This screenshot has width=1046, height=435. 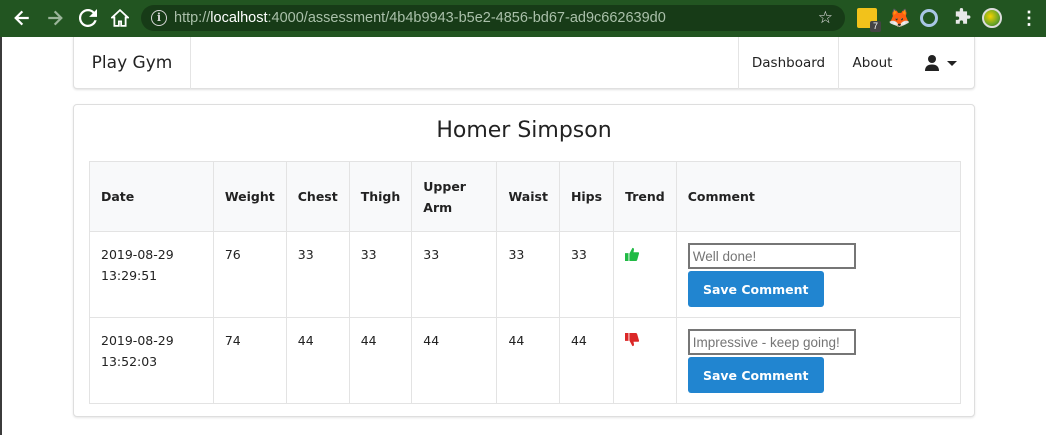 I want to click on waist-cell: 33, so click(x=528, y=274).